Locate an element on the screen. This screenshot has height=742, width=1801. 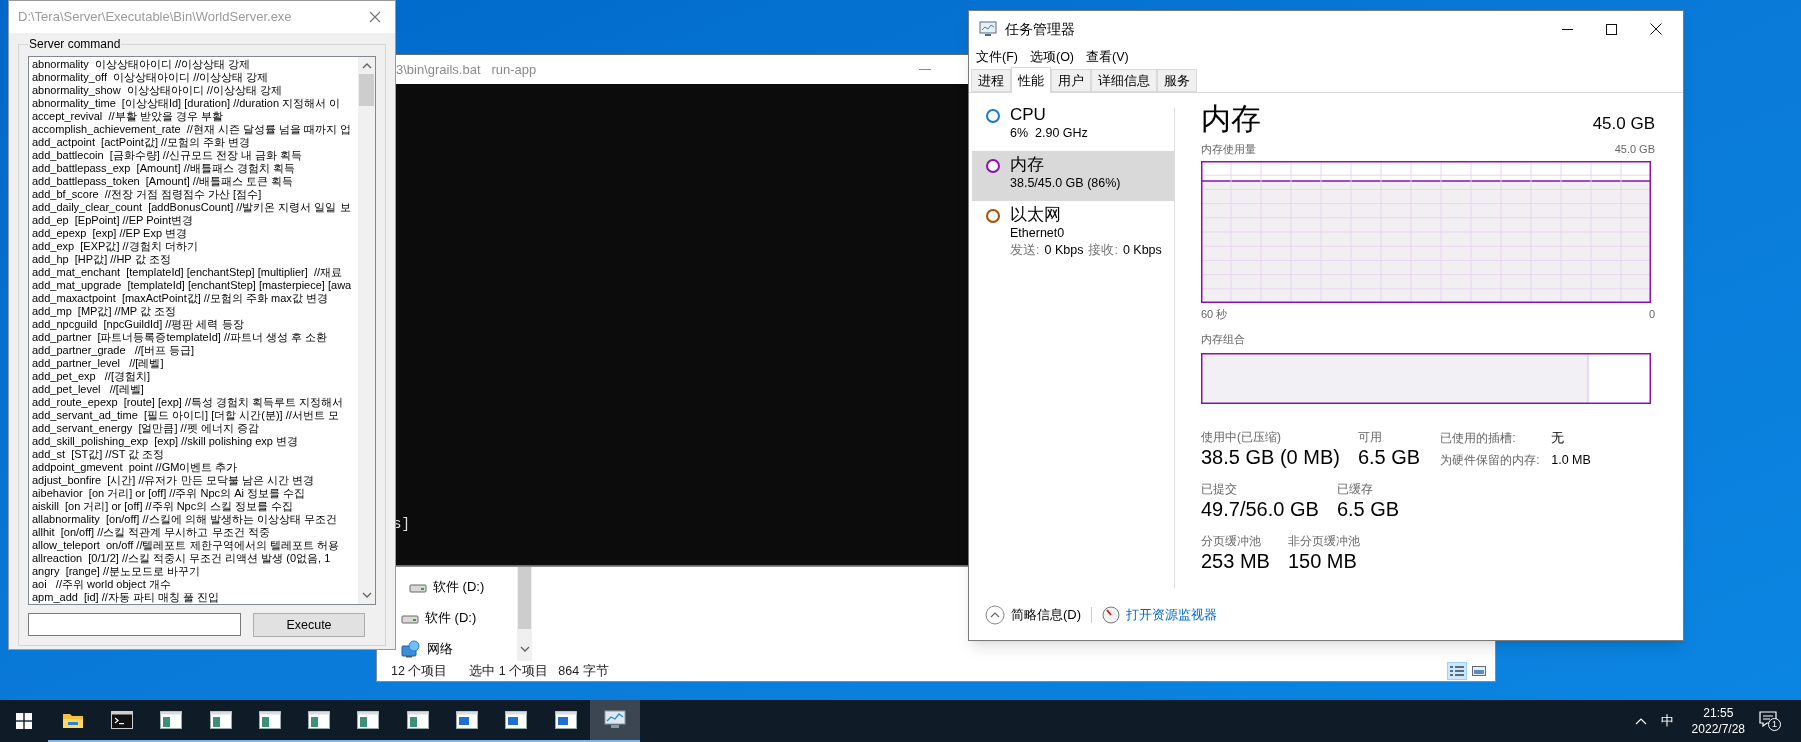
list-item: abnormality 이상상태아이디 //이상상태 강제 is located at coordinates (195, 64).